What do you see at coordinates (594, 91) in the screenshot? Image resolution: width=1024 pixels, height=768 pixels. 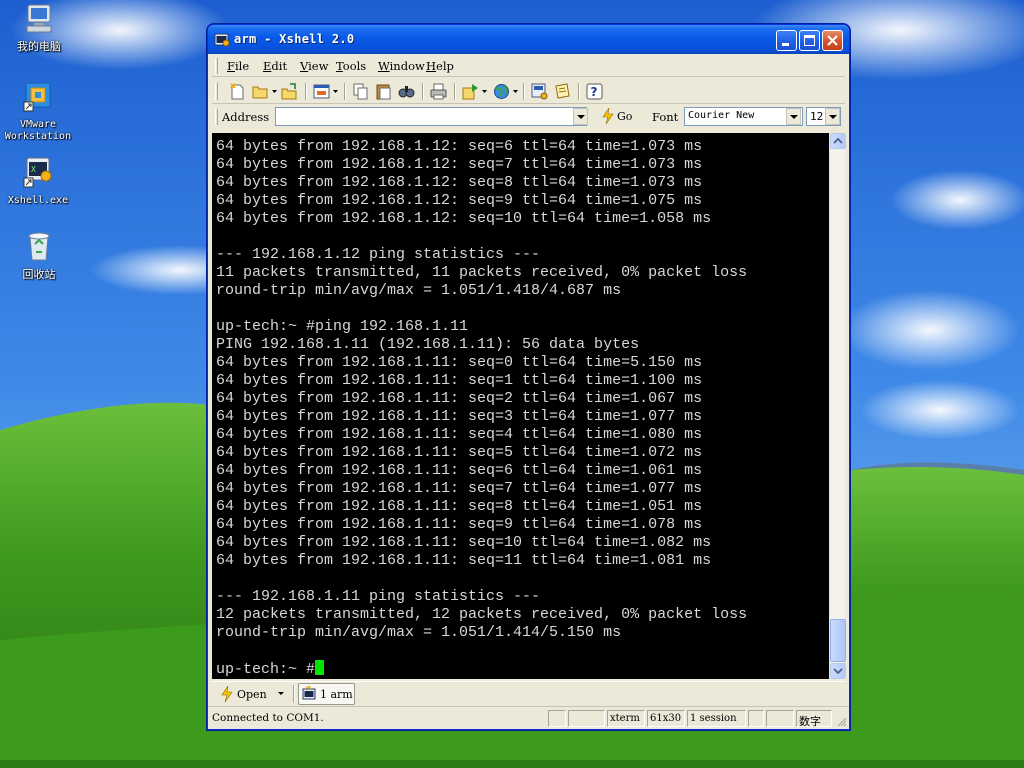 I see `help-icon: ?` at bounding box center [594, 91].